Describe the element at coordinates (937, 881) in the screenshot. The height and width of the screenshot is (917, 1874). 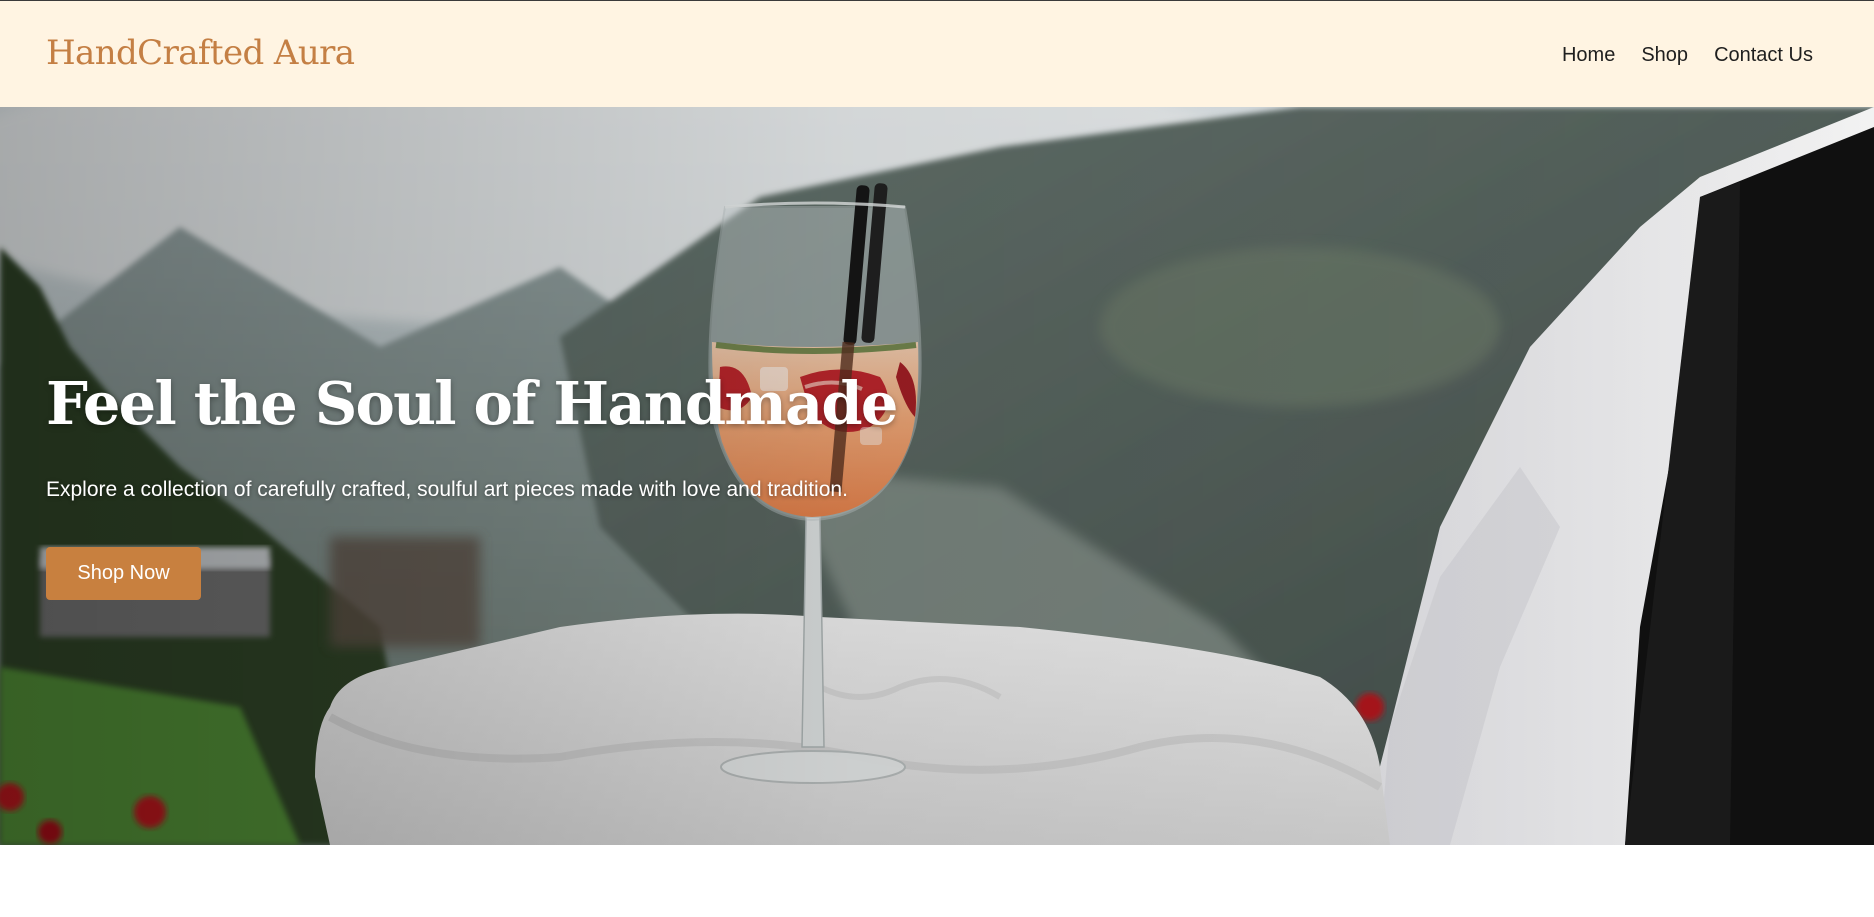
I see `below-hero-area` at that location.